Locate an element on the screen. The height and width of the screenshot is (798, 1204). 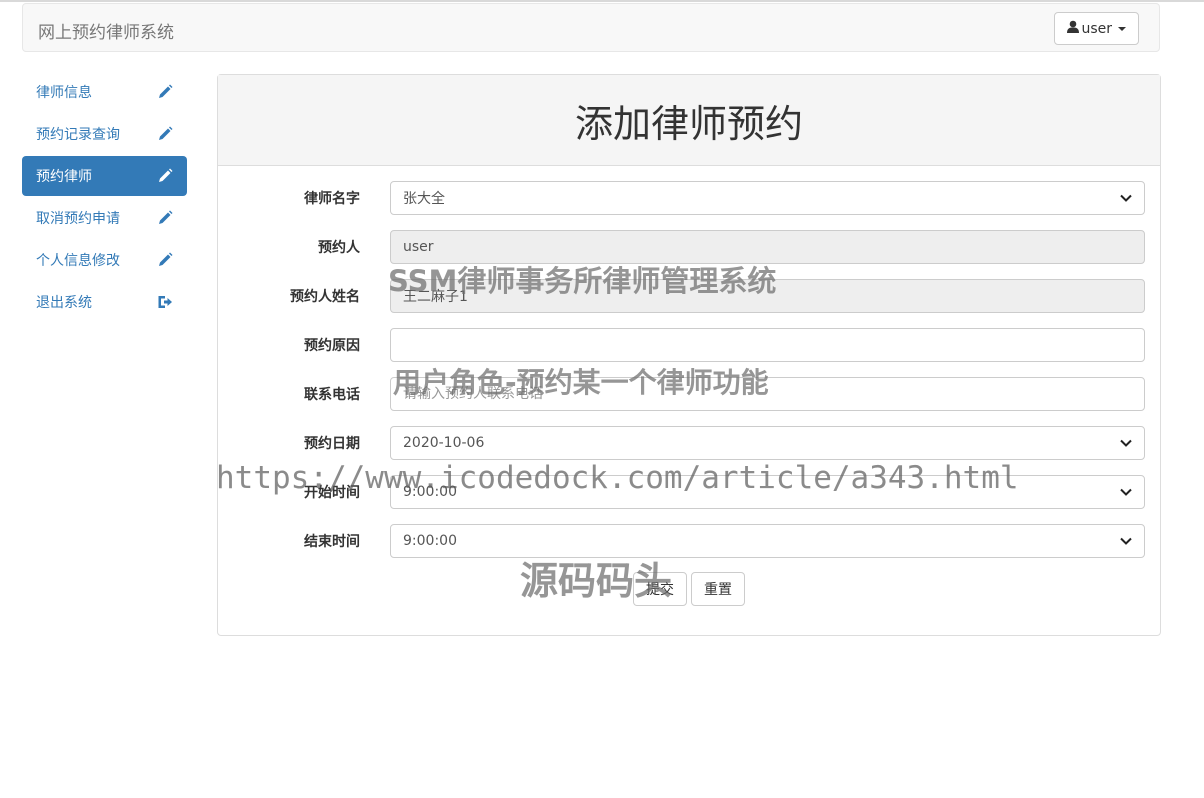
sidebar-item-cancel-booking: 取消预约申请 is located at coordinates (104, 218).